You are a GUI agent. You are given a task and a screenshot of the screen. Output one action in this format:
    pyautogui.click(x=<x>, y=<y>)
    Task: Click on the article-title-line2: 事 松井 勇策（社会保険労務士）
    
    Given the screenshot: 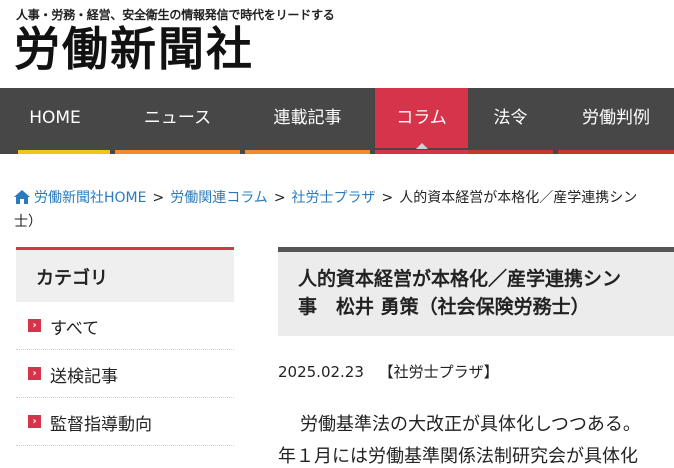 What is the action you would take?
    pyautogui.click(x=444, y=307)
    